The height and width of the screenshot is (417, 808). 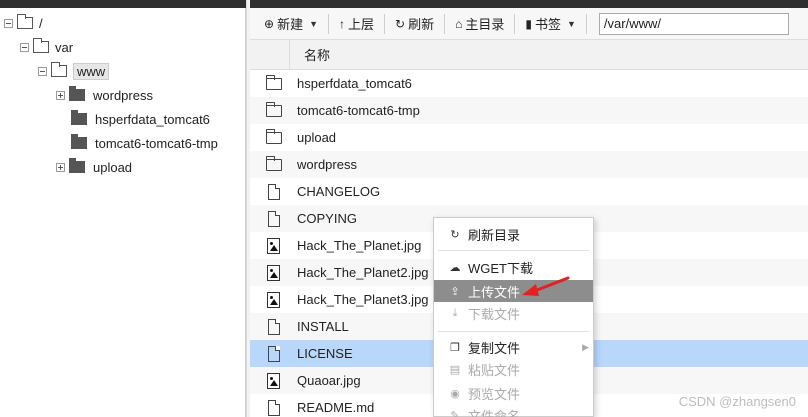 I want to click on menu-item-paste-file: ▤ 粘贴文件, so click(x=513, y=369).